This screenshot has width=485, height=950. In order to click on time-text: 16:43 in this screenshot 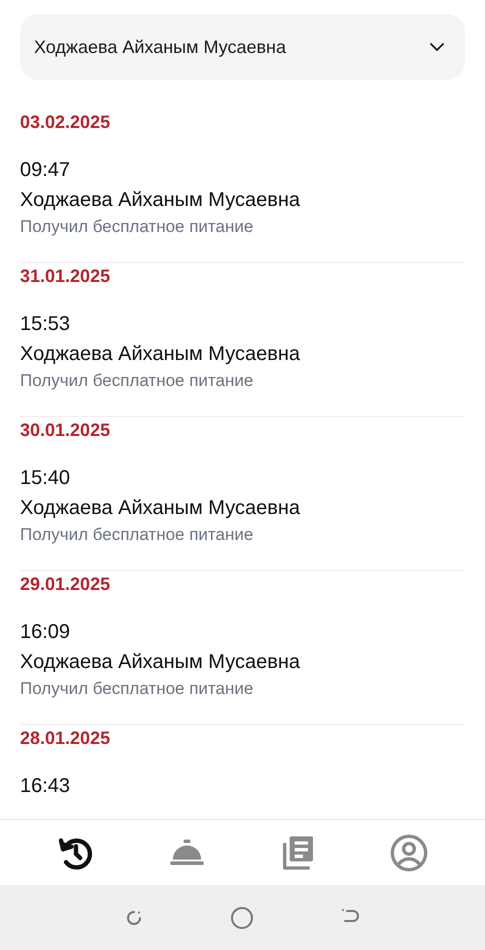, I will do `click(46, 786)`.